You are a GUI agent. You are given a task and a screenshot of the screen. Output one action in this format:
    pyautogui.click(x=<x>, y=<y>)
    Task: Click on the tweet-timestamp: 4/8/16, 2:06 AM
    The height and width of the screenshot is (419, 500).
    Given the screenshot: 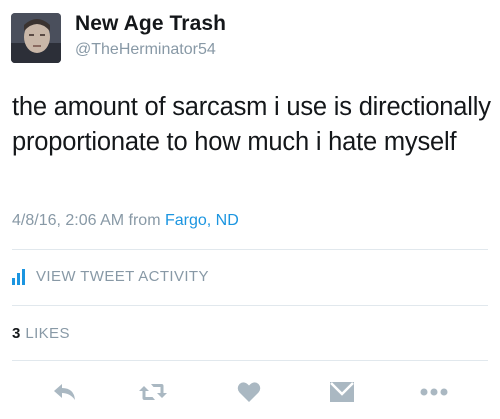 What is the action you would take?
    pyautogui.click(x=68, y=220)
    